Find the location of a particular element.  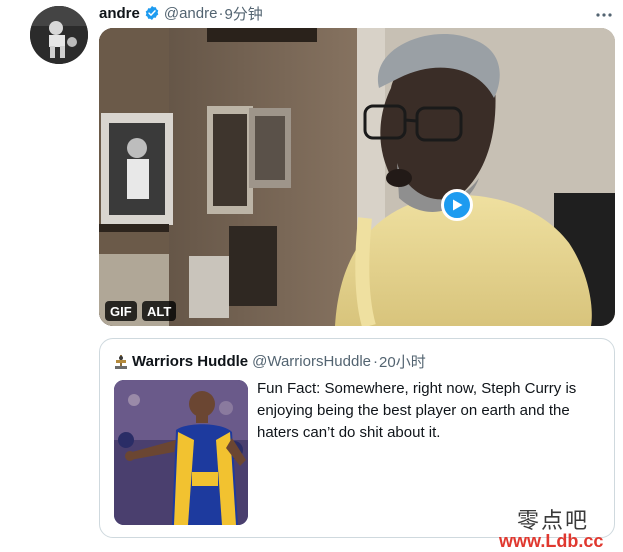

watermark-url: www.Ldb.cc is located at coordinates (551, 541).